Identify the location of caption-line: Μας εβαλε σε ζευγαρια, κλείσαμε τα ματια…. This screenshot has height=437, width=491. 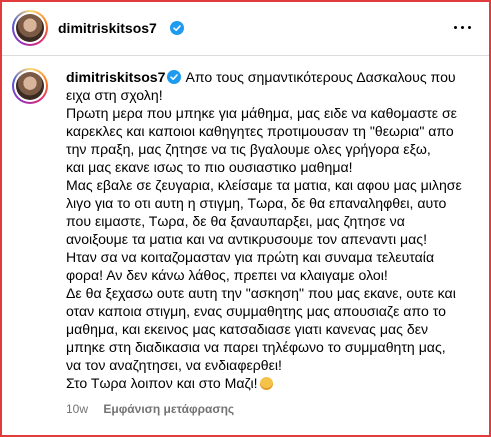
(264, 185).